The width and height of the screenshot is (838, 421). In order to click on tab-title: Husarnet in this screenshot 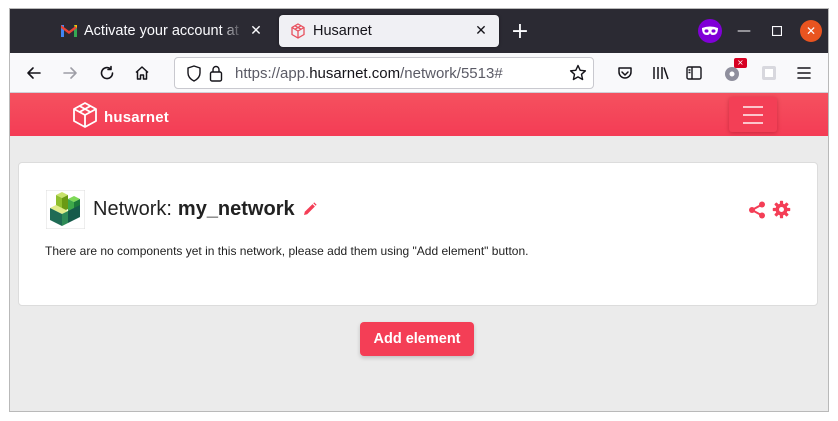, I will do `click(342, 31)`.